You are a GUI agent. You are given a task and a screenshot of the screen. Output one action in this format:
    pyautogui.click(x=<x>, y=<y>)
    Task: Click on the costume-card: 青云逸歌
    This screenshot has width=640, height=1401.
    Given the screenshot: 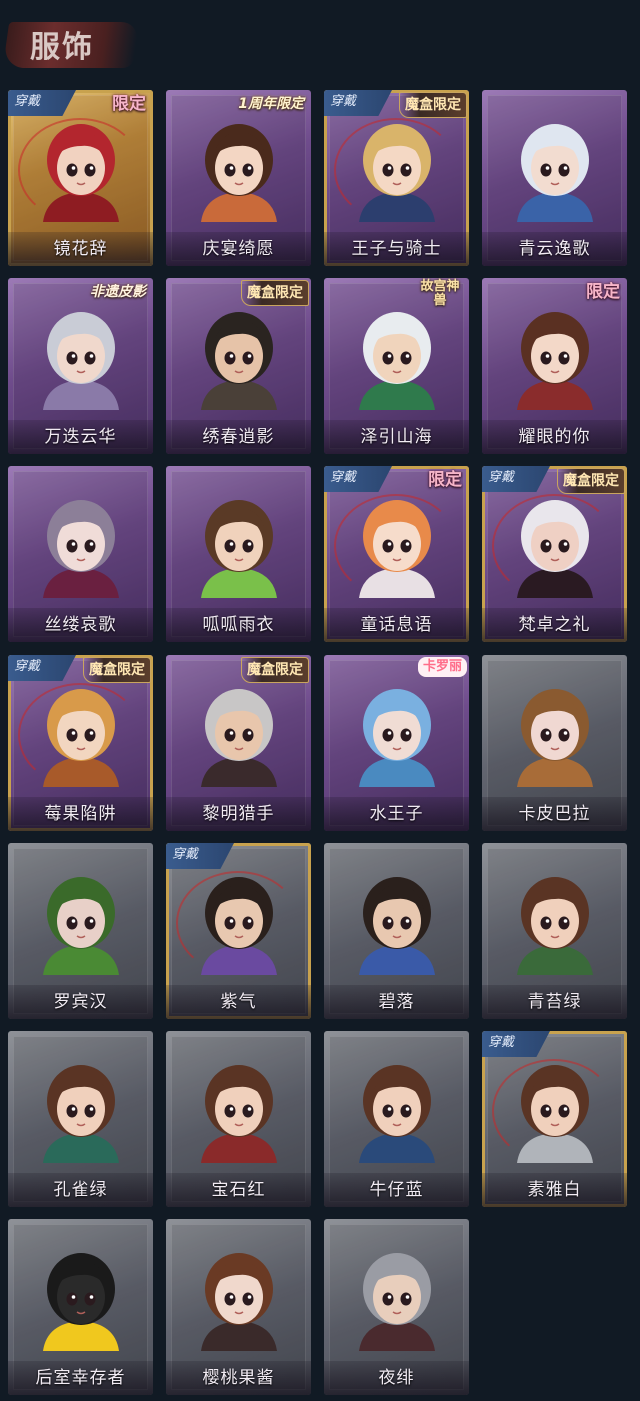 What is the action you would take?
    pyautogui.click(x=554, y=178)
    